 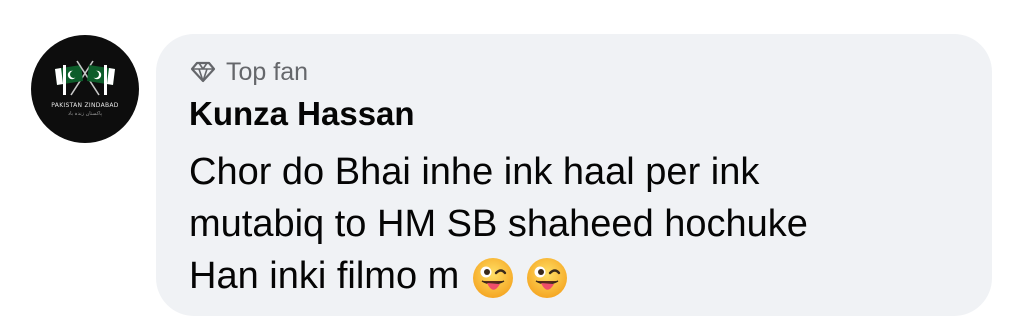 I want to click on comment-line: Han inki filmo m, so click(x=579, y=276).